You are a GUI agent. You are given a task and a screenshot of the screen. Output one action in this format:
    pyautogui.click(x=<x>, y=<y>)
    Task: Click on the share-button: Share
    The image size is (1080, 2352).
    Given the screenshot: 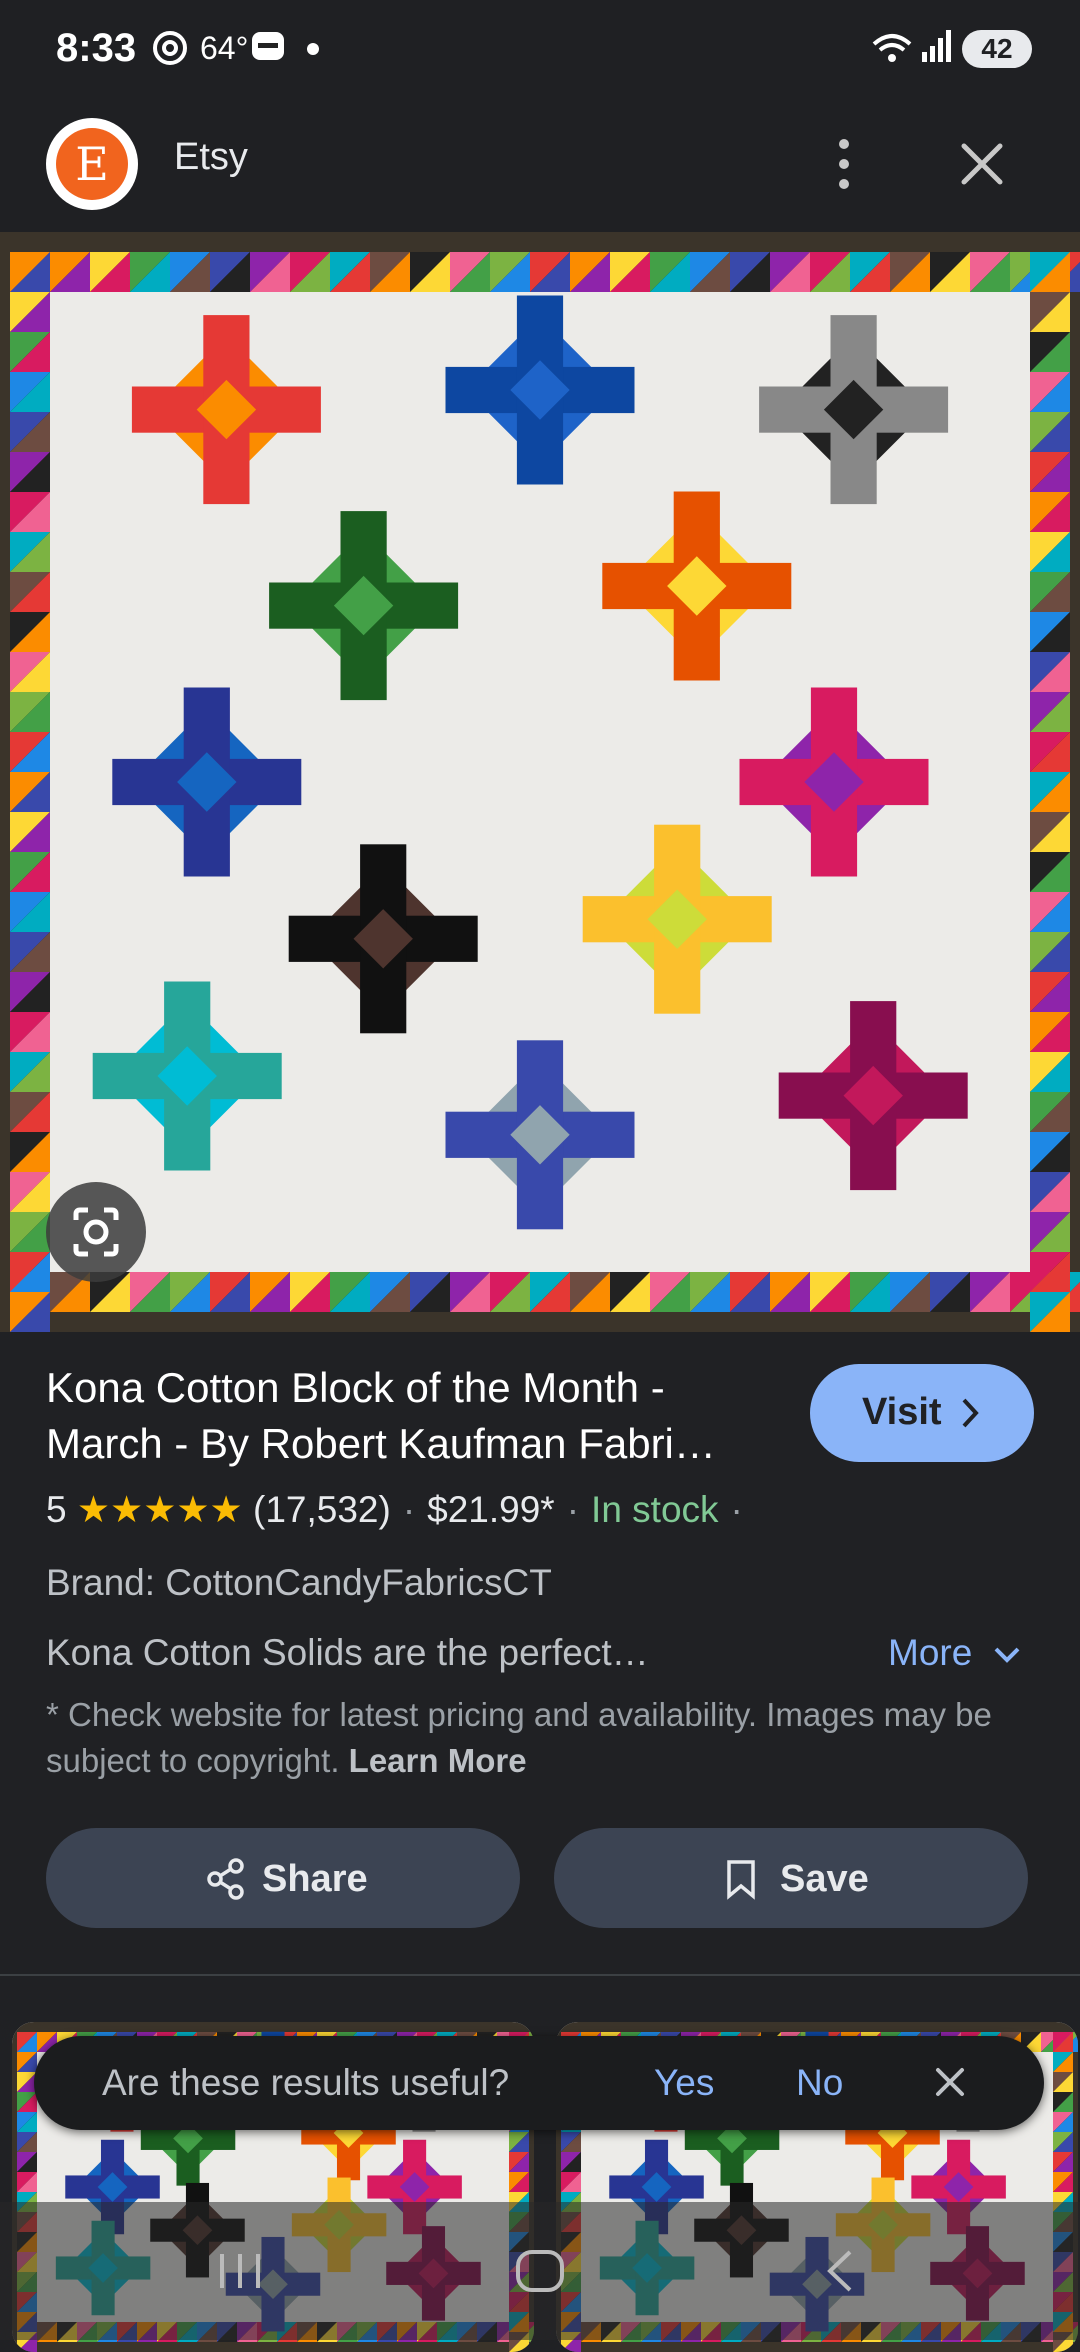 What is the action you would take?
    pyautogui.click(x=283, y=1878)
    